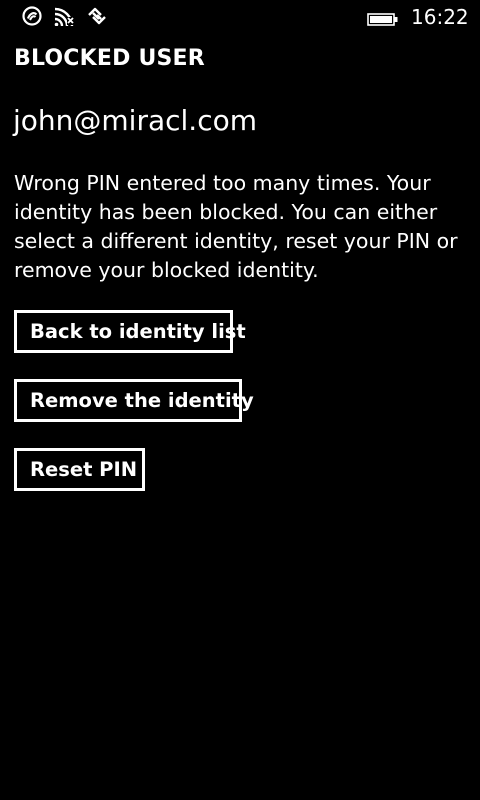  What do you see at coordinates (97, 16) in the screenshot?
I see `data-sync-icon` at bounding box center [97, 16].